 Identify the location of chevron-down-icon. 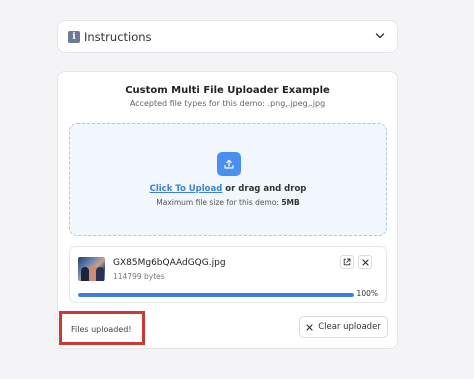
(380, 36).